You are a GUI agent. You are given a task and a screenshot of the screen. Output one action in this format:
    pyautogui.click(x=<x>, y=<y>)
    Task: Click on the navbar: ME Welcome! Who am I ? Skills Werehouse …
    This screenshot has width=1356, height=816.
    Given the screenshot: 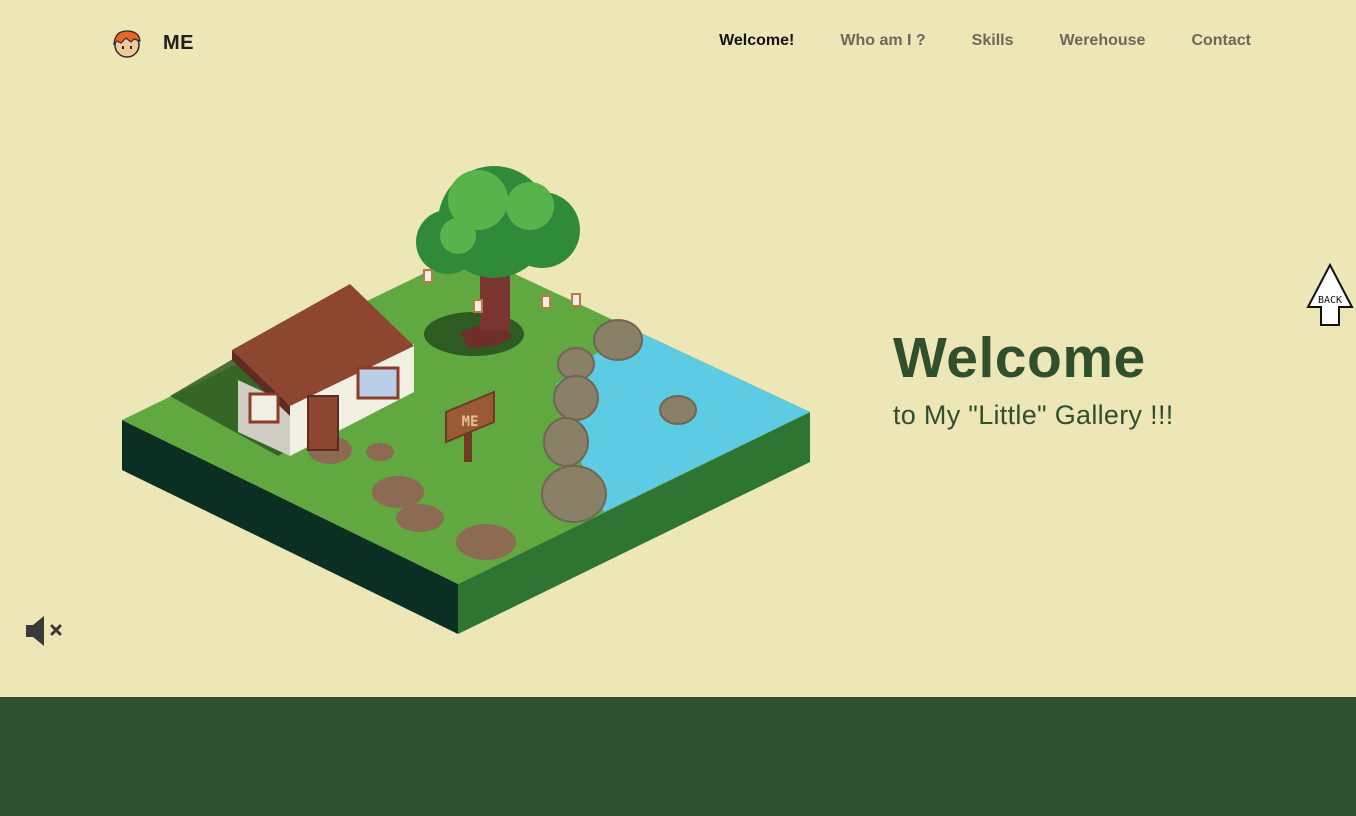 What is the action you would take?
    pyautogui.click(x=678, y=43)
    